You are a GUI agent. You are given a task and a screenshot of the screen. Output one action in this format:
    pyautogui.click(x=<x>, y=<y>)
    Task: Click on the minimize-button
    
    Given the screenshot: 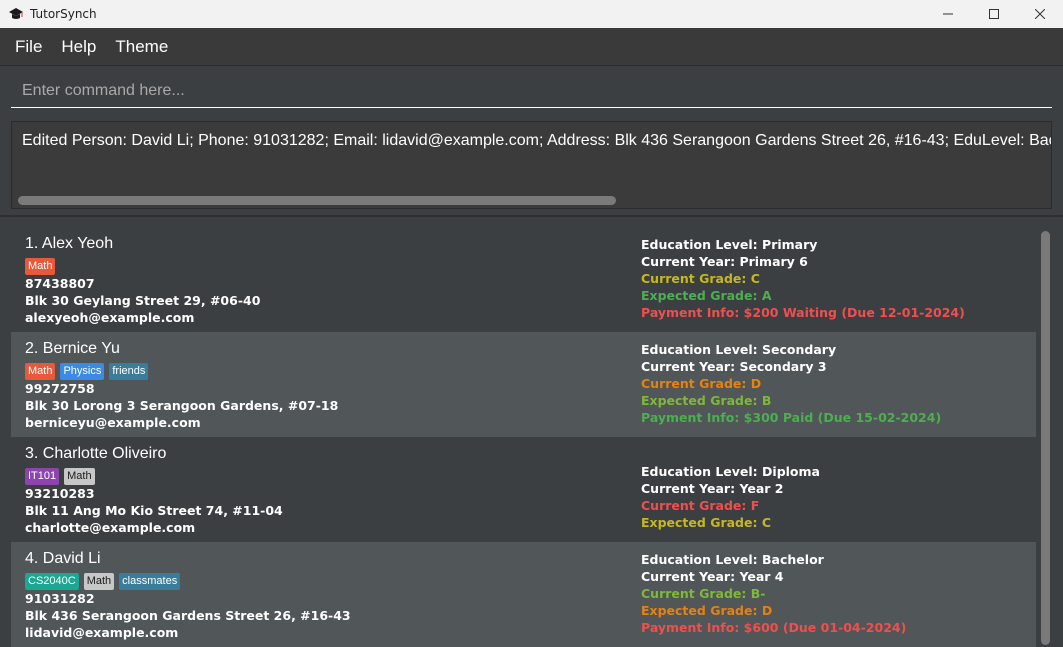 What is the action you would take?
    pyautogui.click(x=948, y=14)
    